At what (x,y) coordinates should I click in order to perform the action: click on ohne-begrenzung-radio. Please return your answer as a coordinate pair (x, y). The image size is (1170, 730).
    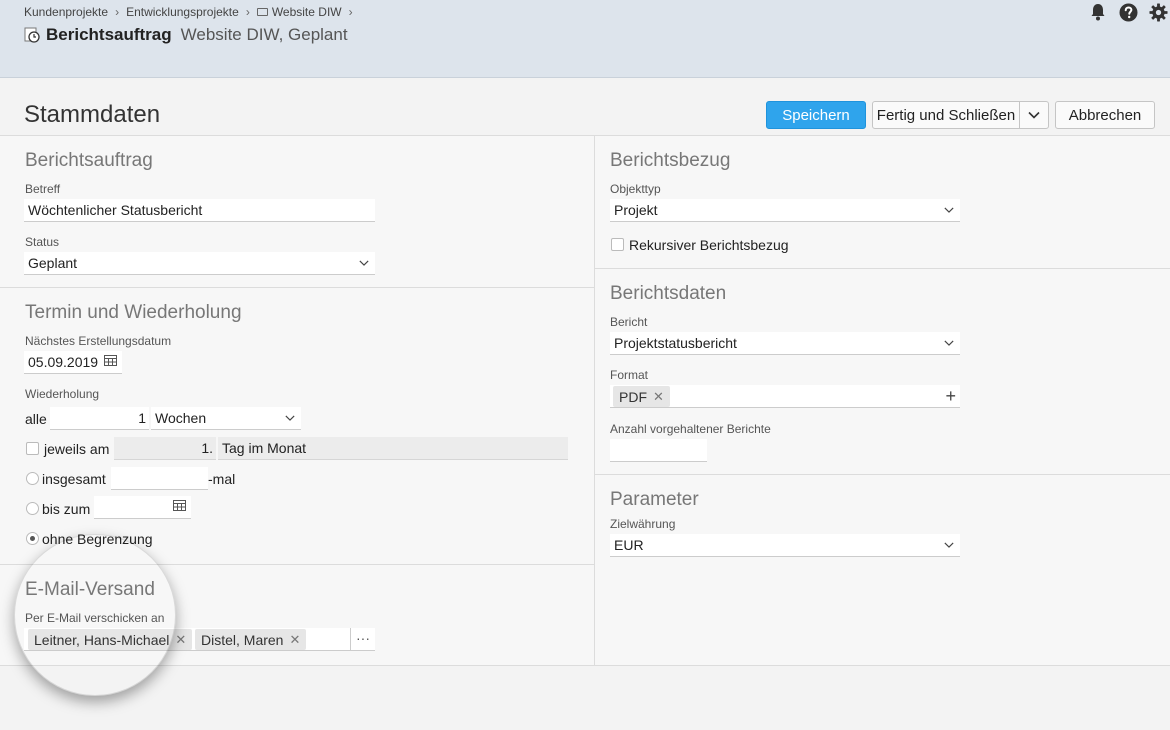
    Looking at the image, I should click on (32, 538).